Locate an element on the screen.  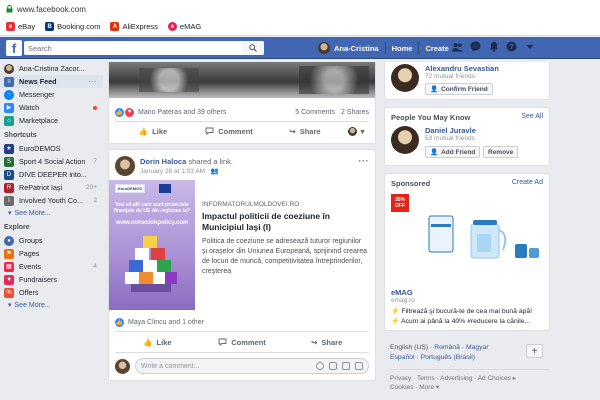
bookmark-ebay: e eBay is located at coordinates (20, 26).